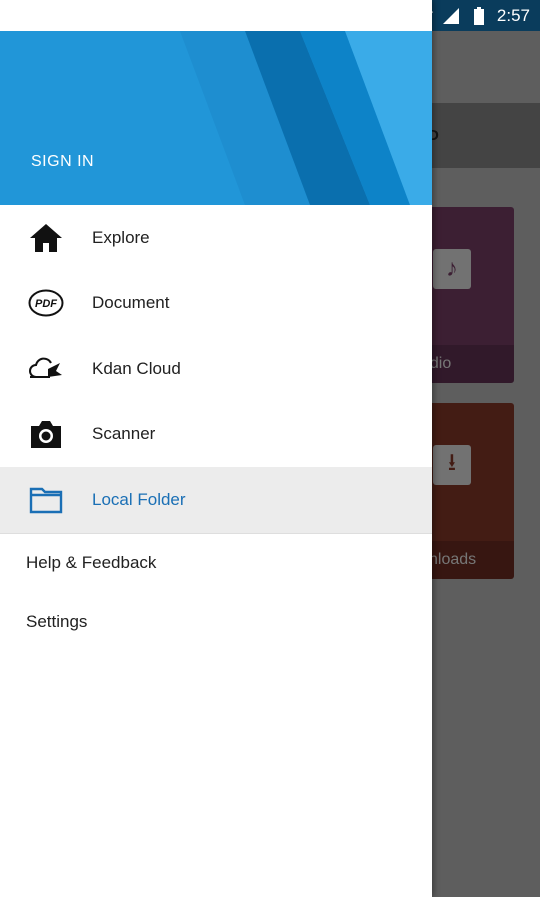 Image resolution: width=540 pixels, height=897 pixels. Describe the element at coordinates (513, 15) in the screenshot. I see `clock: 2:57` at that location.